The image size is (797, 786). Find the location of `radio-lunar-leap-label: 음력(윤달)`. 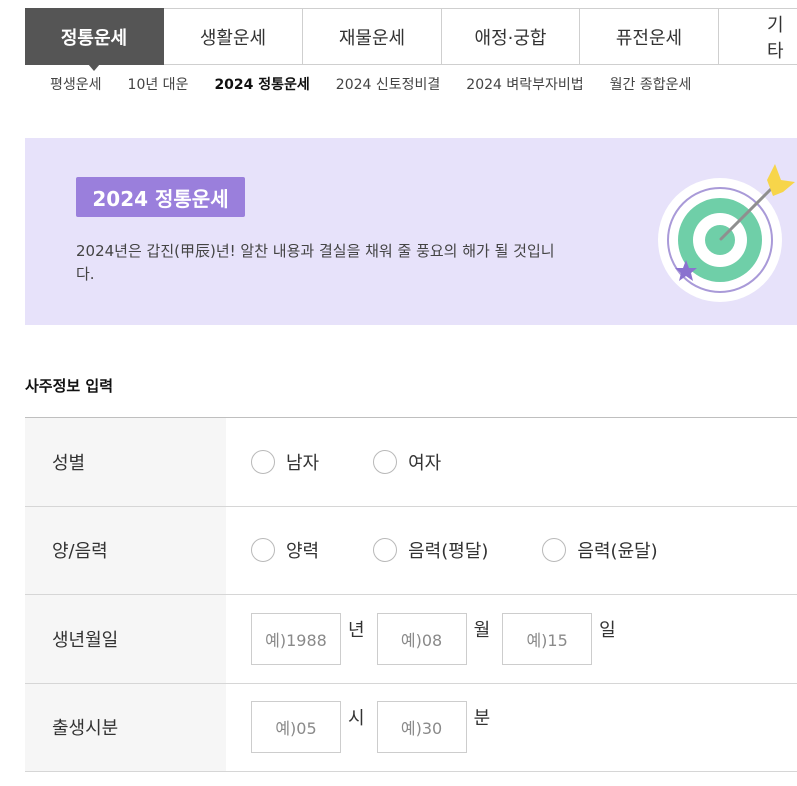

radio-lunar-leap-label: 음력(윤달) is located at coordinates (617, 552).